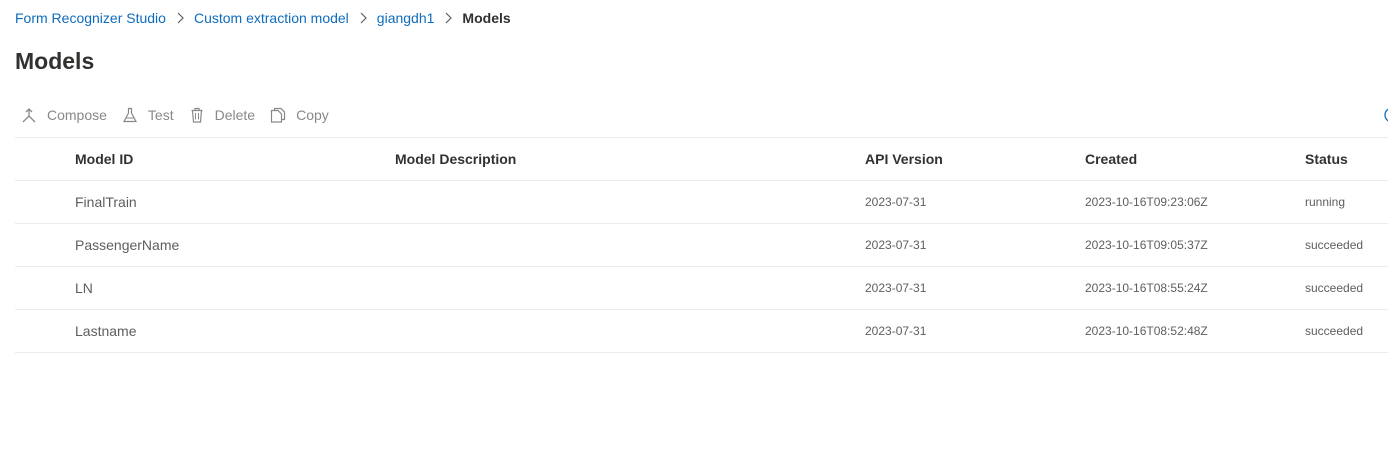 Image resolution: width=1388 pixels, height=449 pixels. What do you see at coordinates (278, 115) in the screenshot?
I see `copy-icon` at bounding box center [278, 115].